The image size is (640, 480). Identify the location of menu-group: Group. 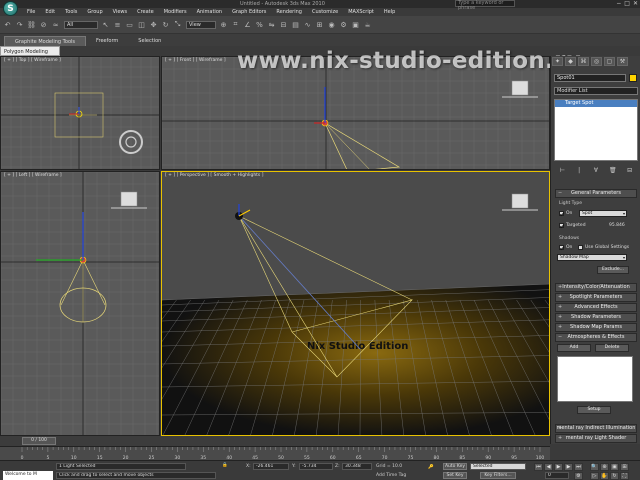
(94, 12).